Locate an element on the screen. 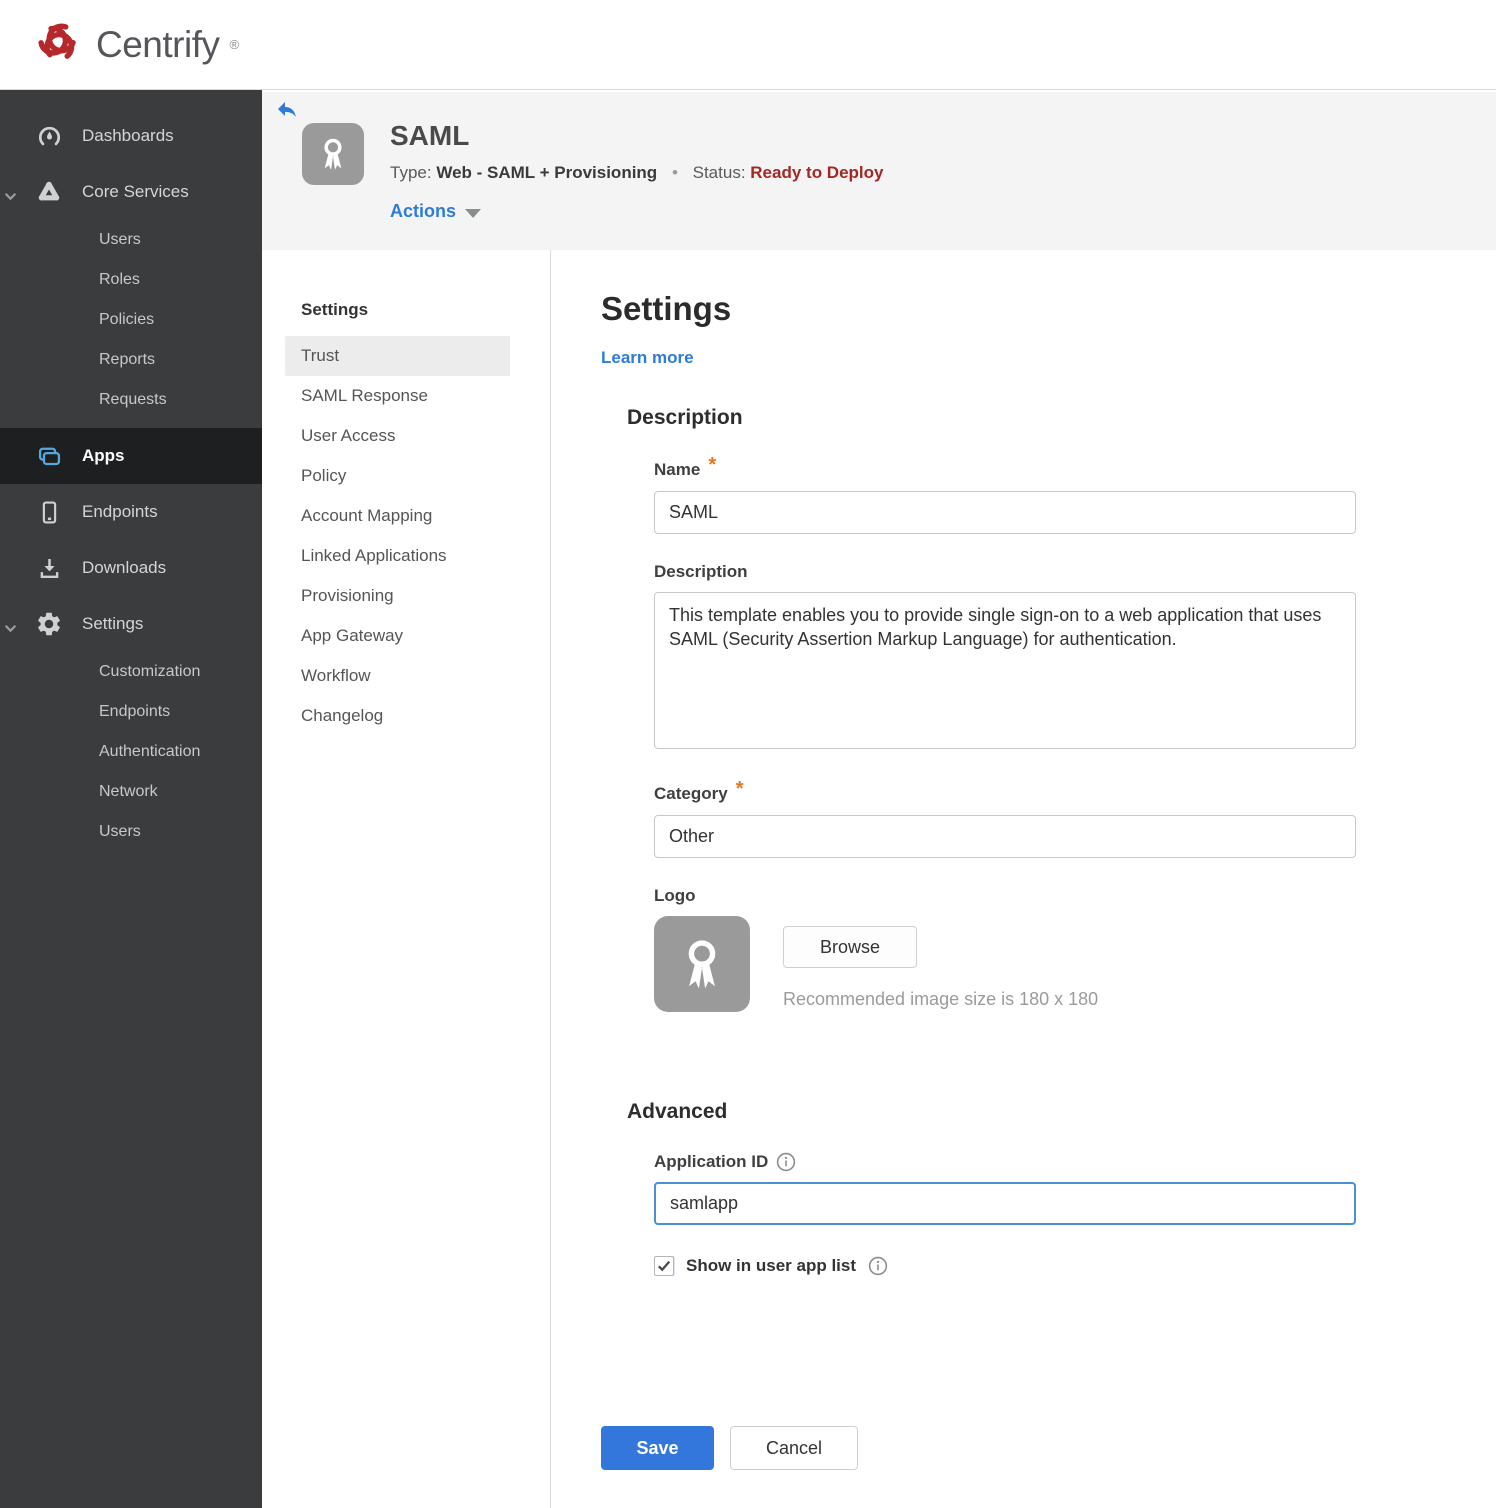  type-value: Web - SAML + Provisioning is located at coordinates (547, 172).